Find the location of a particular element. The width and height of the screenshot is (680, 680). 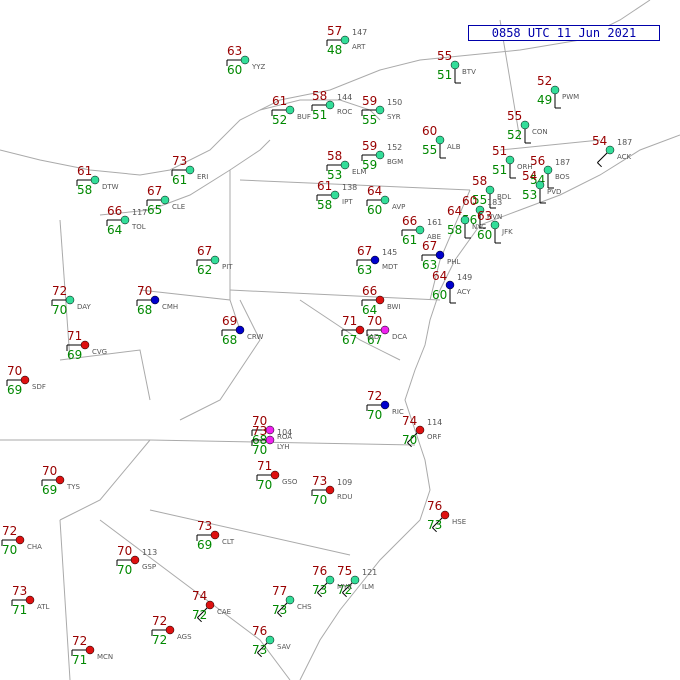

station-id-label: IPT is located at coordinates (347, 202).